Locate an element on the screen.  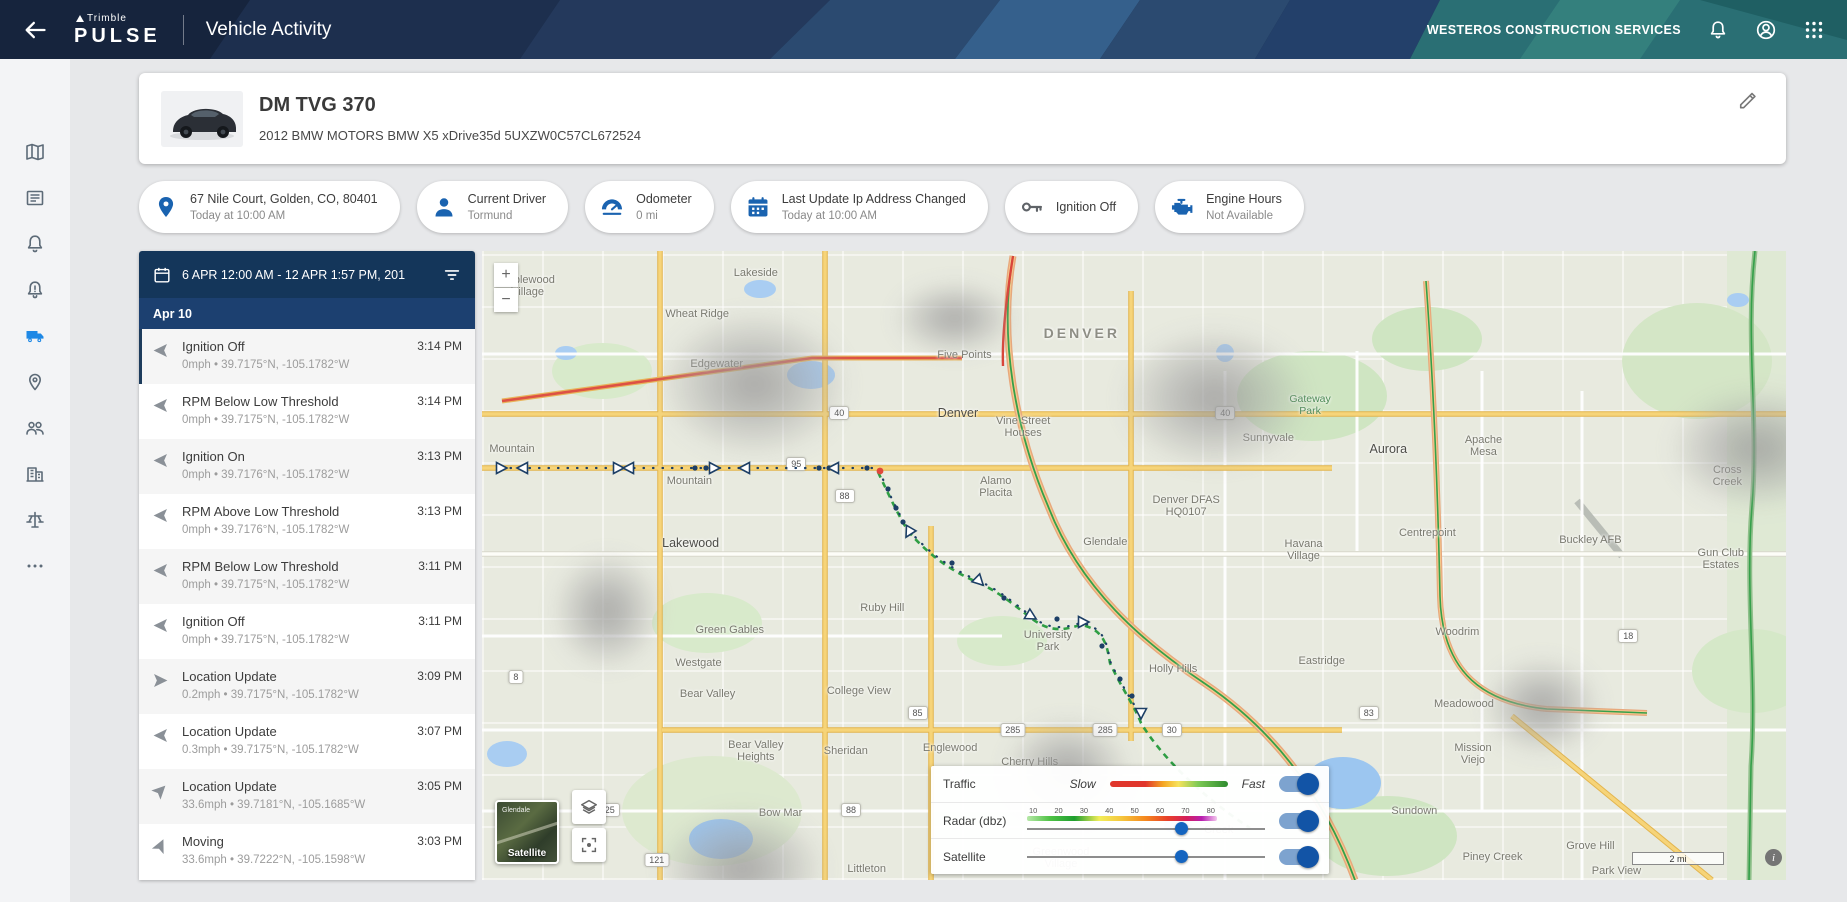
map-place-label: Aurora is located at coordinates (1388, 449).